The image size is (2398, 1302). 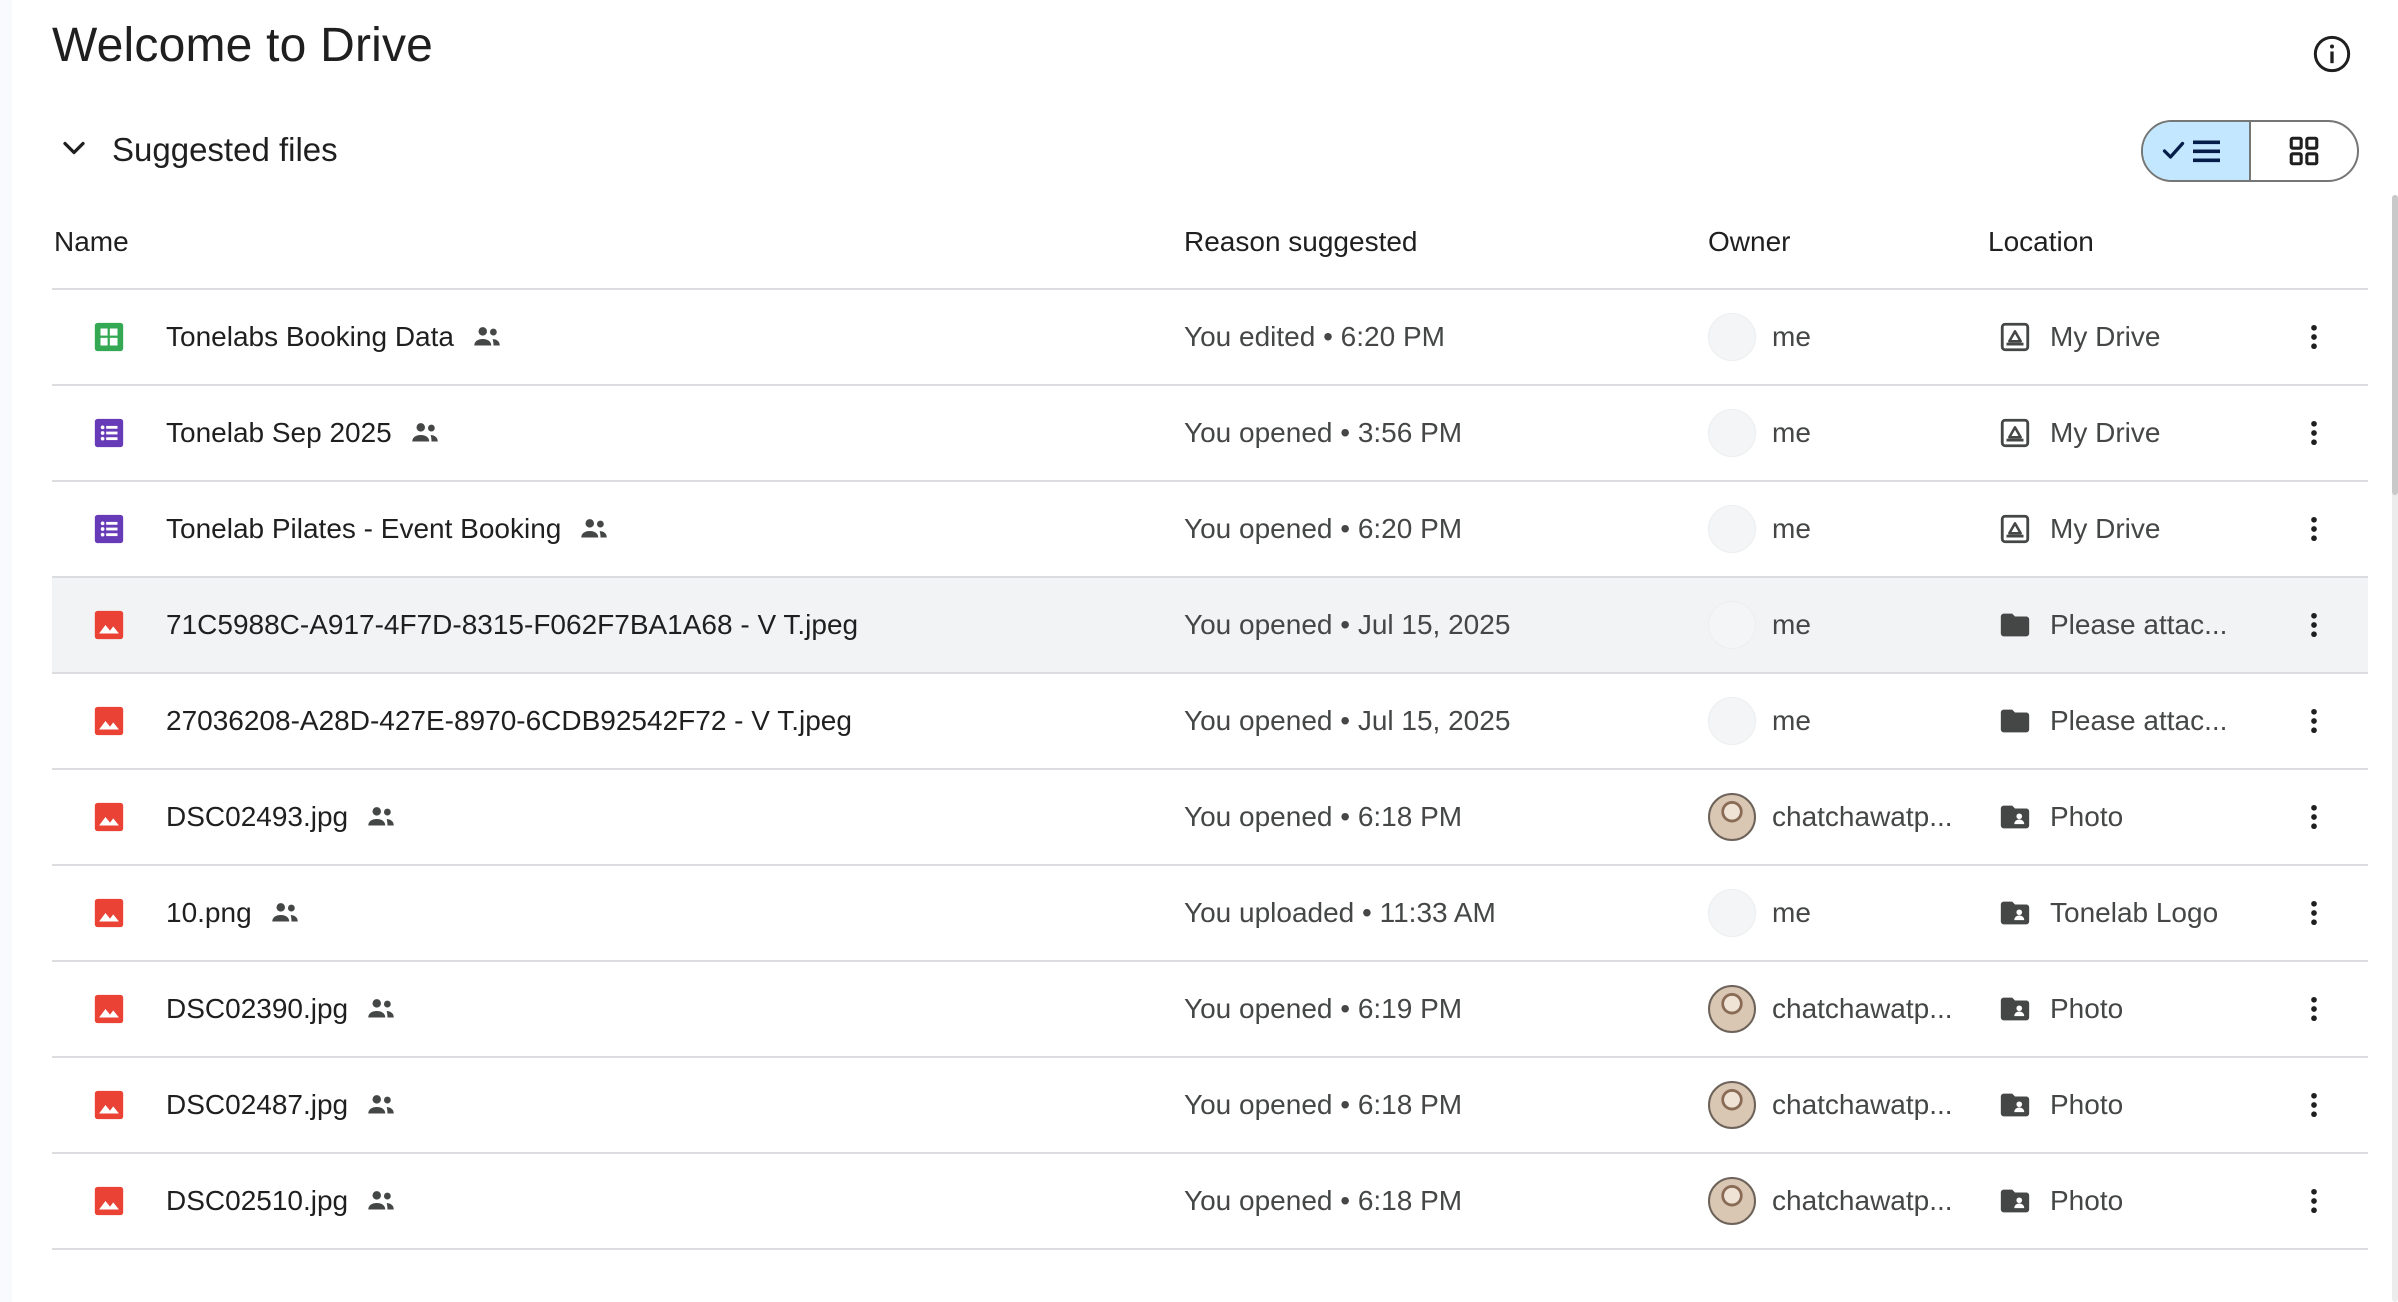 I want to click on folder-icon, so click(x=2015, y=625).